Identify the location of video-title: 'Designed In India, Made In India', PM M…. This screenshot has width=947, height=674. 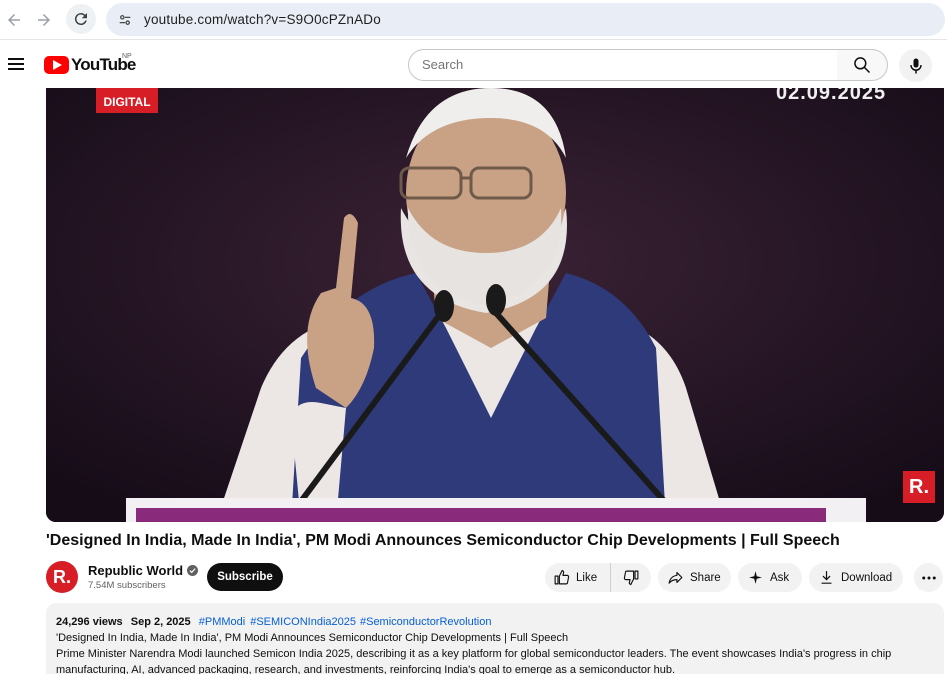
(443, 540).